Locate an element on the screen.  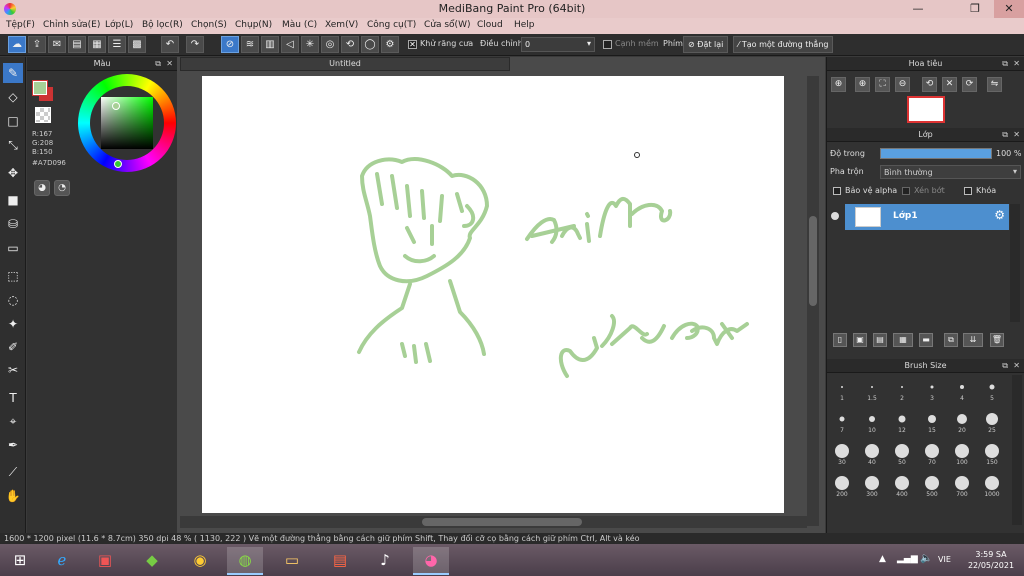
folder-icon: ▬ is located at coordinates (926, 340).